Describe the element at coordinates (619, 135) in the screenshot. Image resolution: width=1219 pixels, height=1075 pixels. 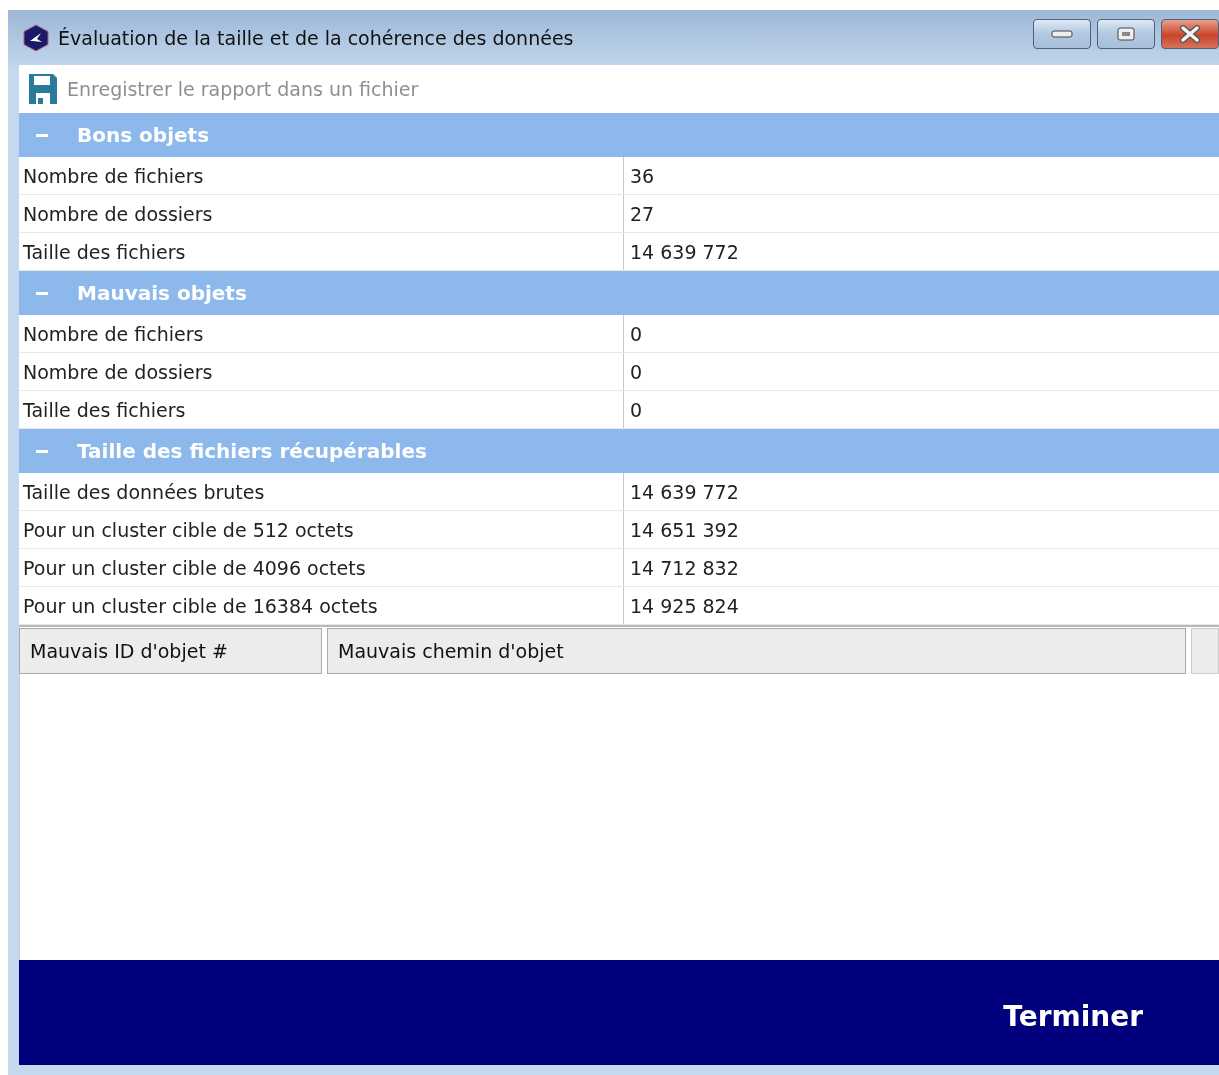
I see `section-header: Bons objets` at that location.